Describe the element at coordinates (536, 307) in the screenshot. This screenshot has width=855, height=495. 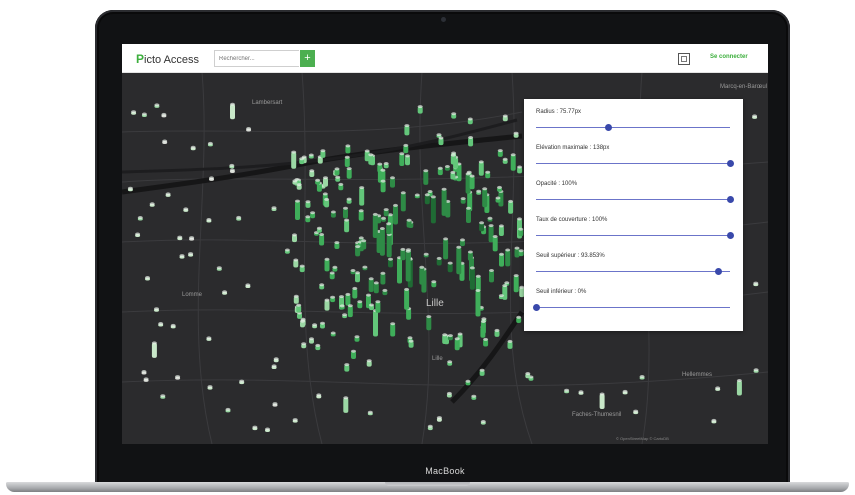
I see `lower-threshold-slider-thumb` at that location.